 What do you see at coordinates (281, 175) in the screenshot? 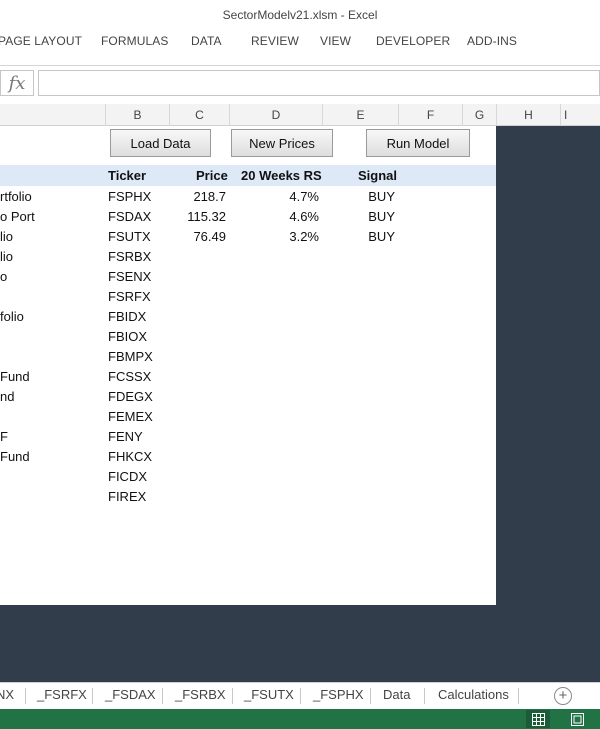
I see `header-rs: 20 Weeks RS` at bounding box center [281, 175].